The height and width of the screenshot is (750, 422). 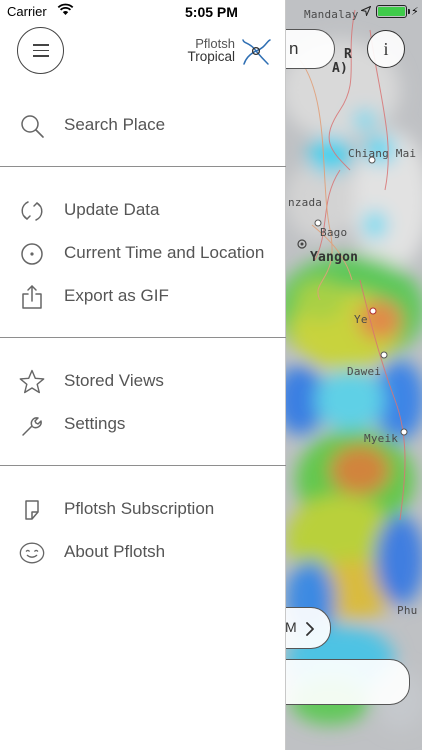 I want to click on smiley-icon, so click(x=32, y=553).